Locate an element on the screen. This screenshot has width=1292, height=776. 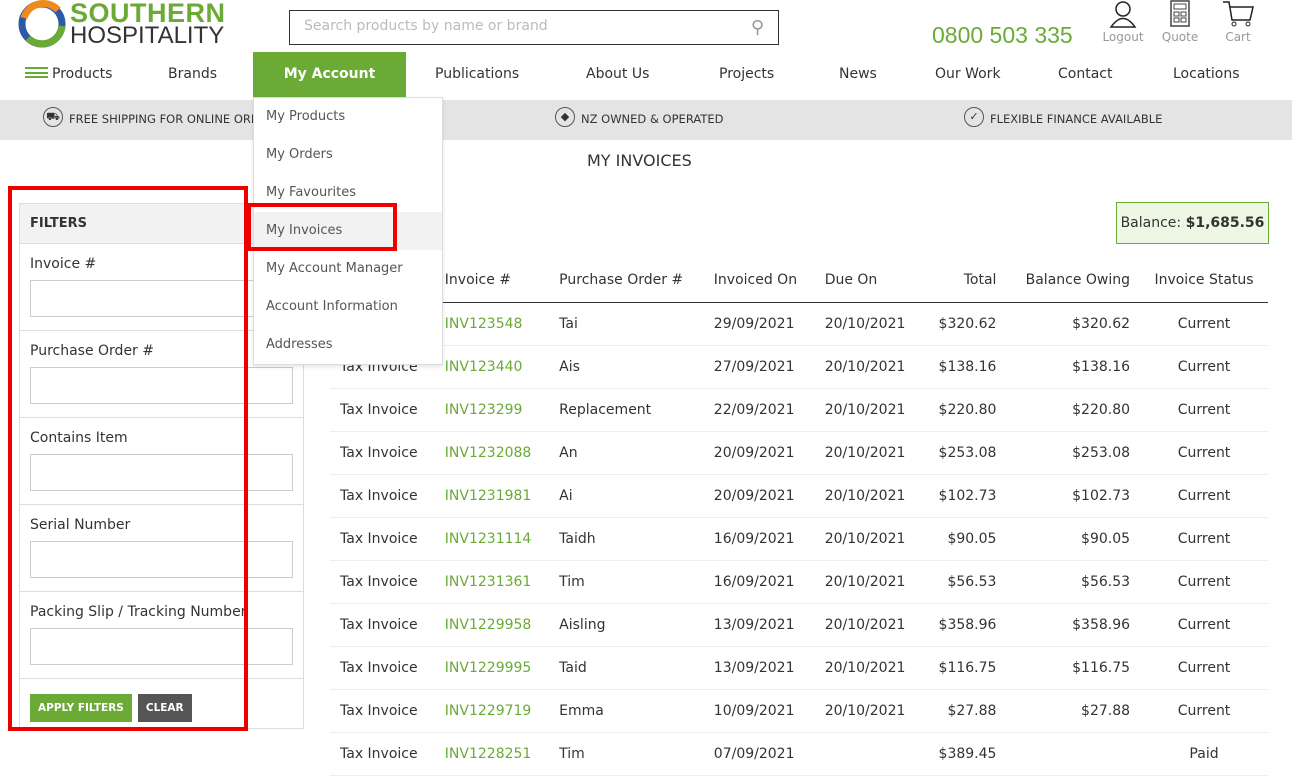
brand-line2: HOSPITALITY is located at coordinates (147, 35).